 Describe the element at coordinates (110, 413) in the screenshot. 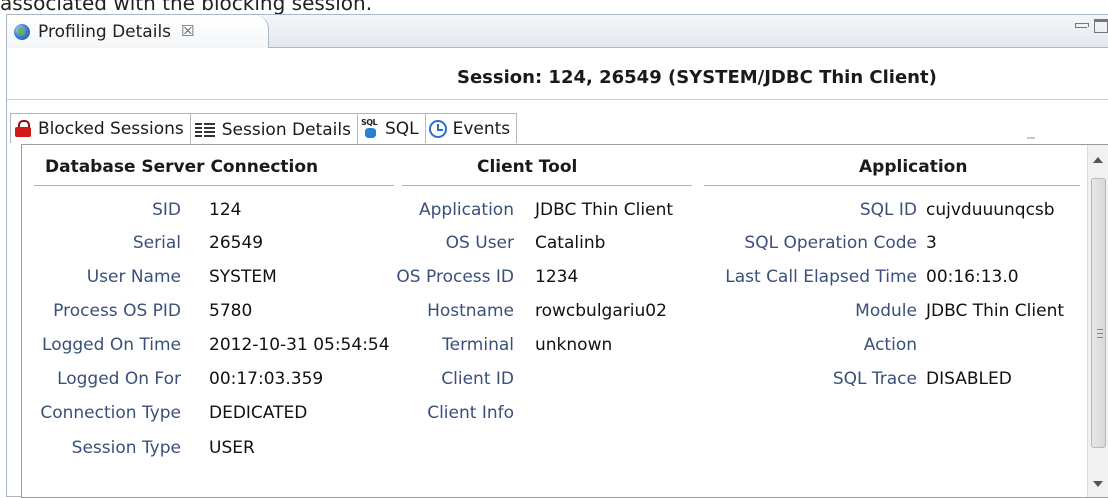

I see `label-connection-type: Connection Type` at that location.